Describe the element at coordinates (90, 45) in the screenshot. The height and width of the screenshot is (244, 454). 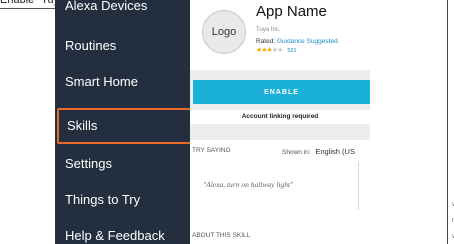
I see `sidebar-item-routines: Routines` at that location.